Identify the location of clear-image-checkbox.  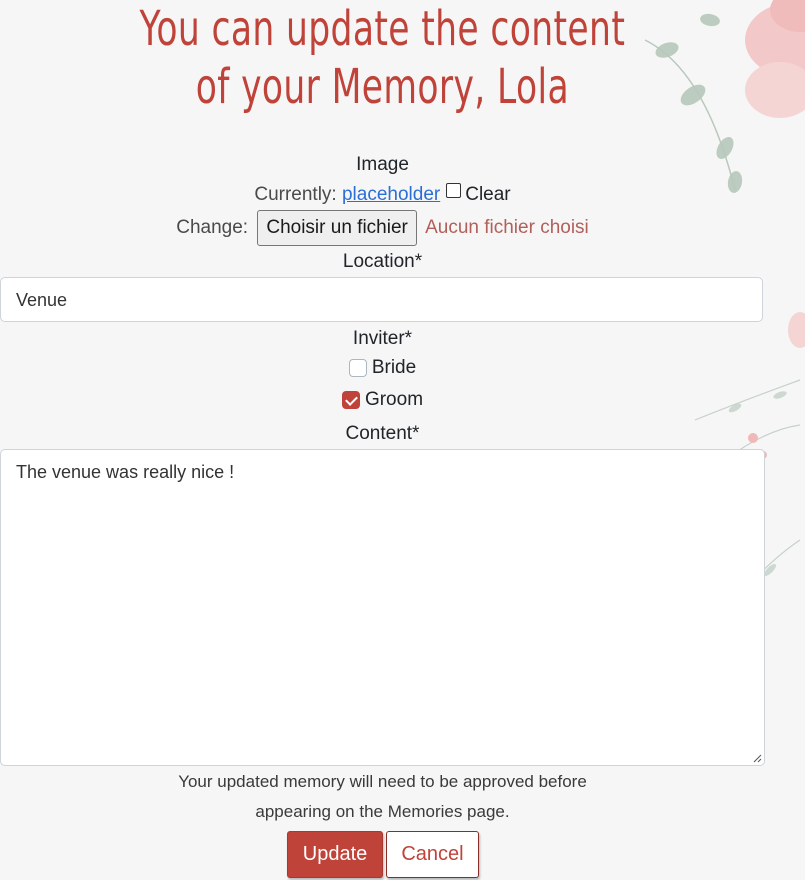
(454, 190).